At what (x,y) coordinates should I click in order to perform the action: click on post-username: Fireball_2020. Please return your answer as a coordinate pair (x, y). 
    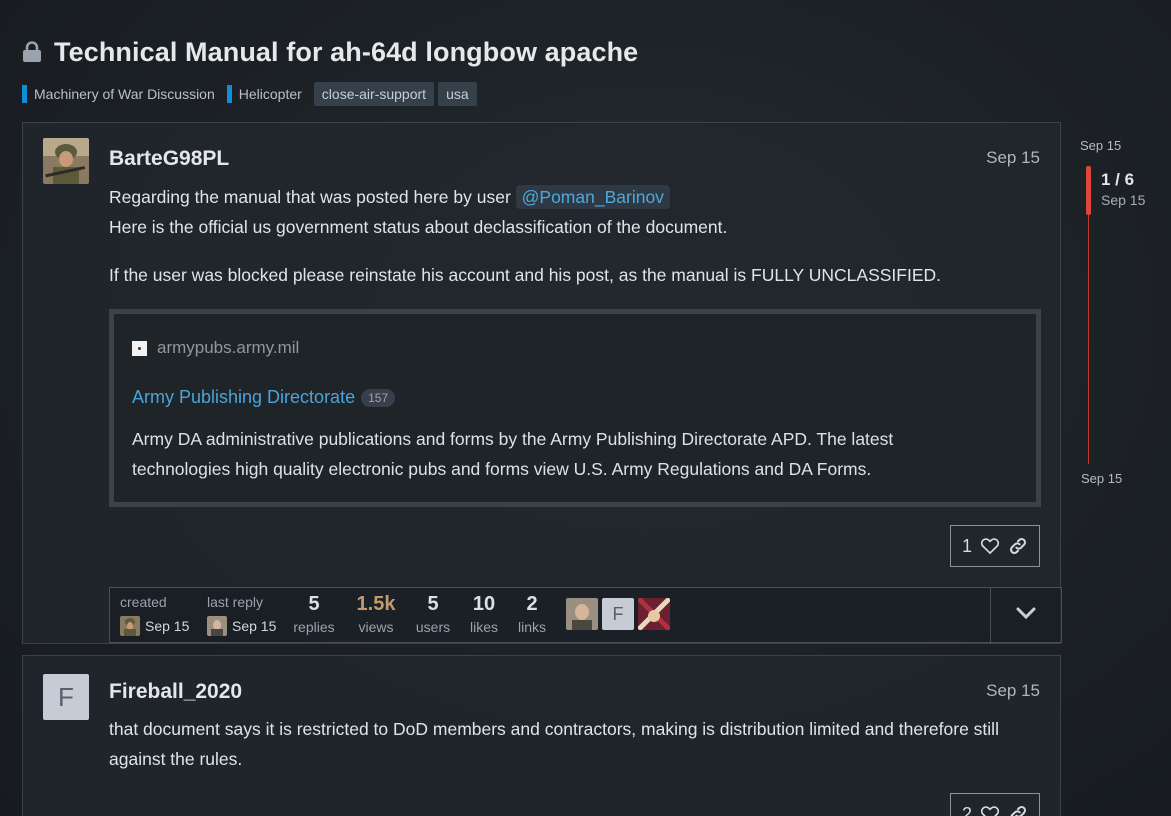
    Looking at the image, I should click on (175, 692).